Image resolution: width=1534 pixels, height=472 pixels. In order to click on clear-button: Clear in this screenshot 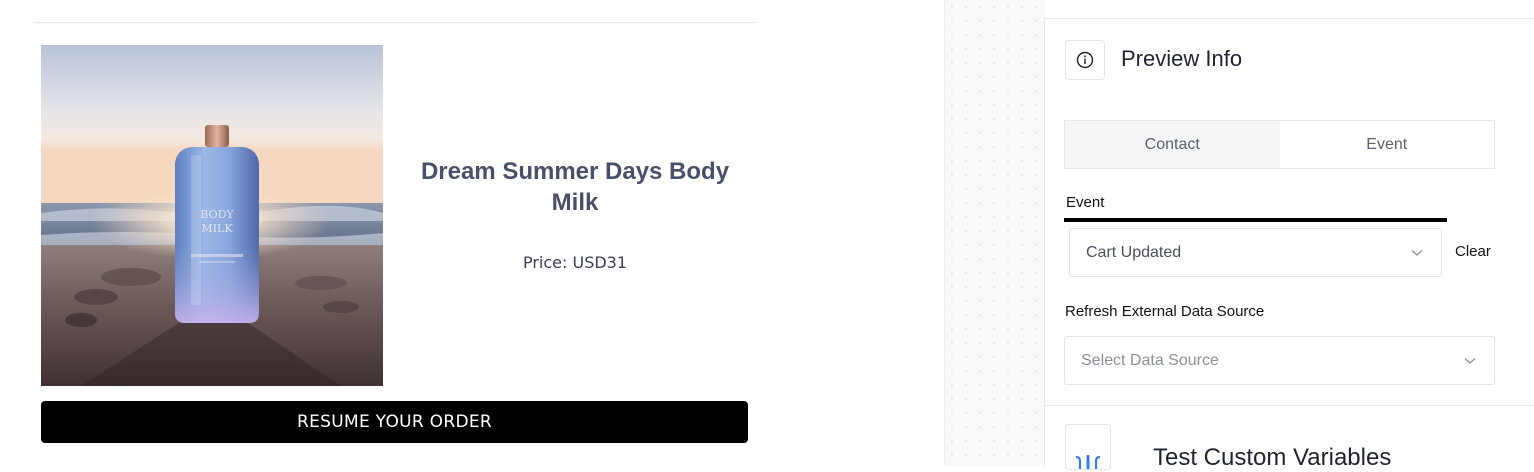, I will do `click(1473, 251)`.